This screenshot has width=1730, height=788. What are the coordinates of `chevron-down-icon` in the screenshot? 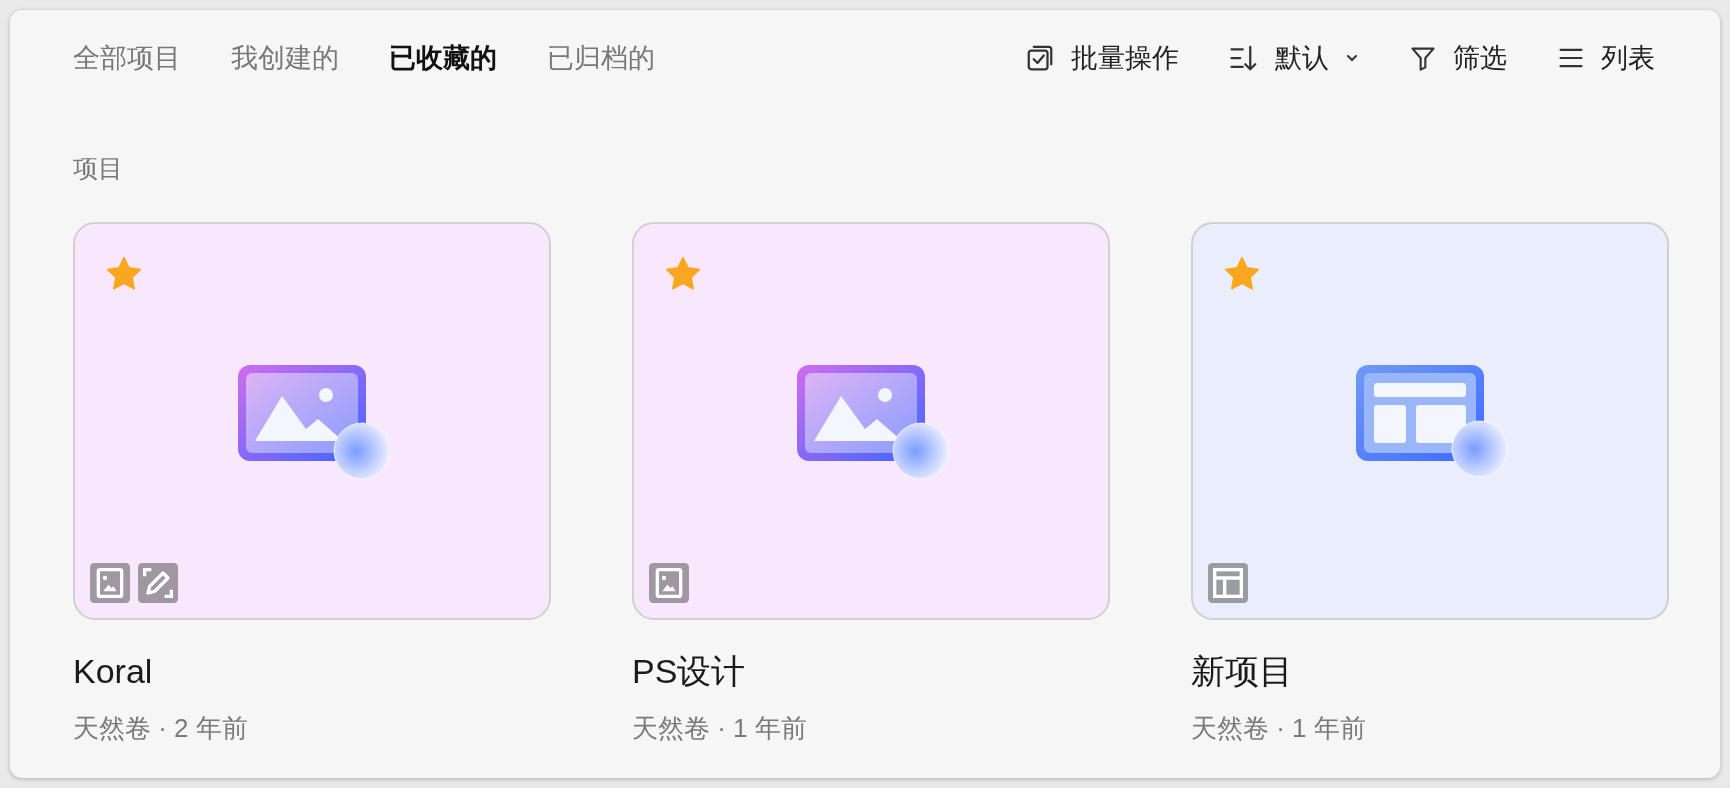 It's located at (1352, 58).